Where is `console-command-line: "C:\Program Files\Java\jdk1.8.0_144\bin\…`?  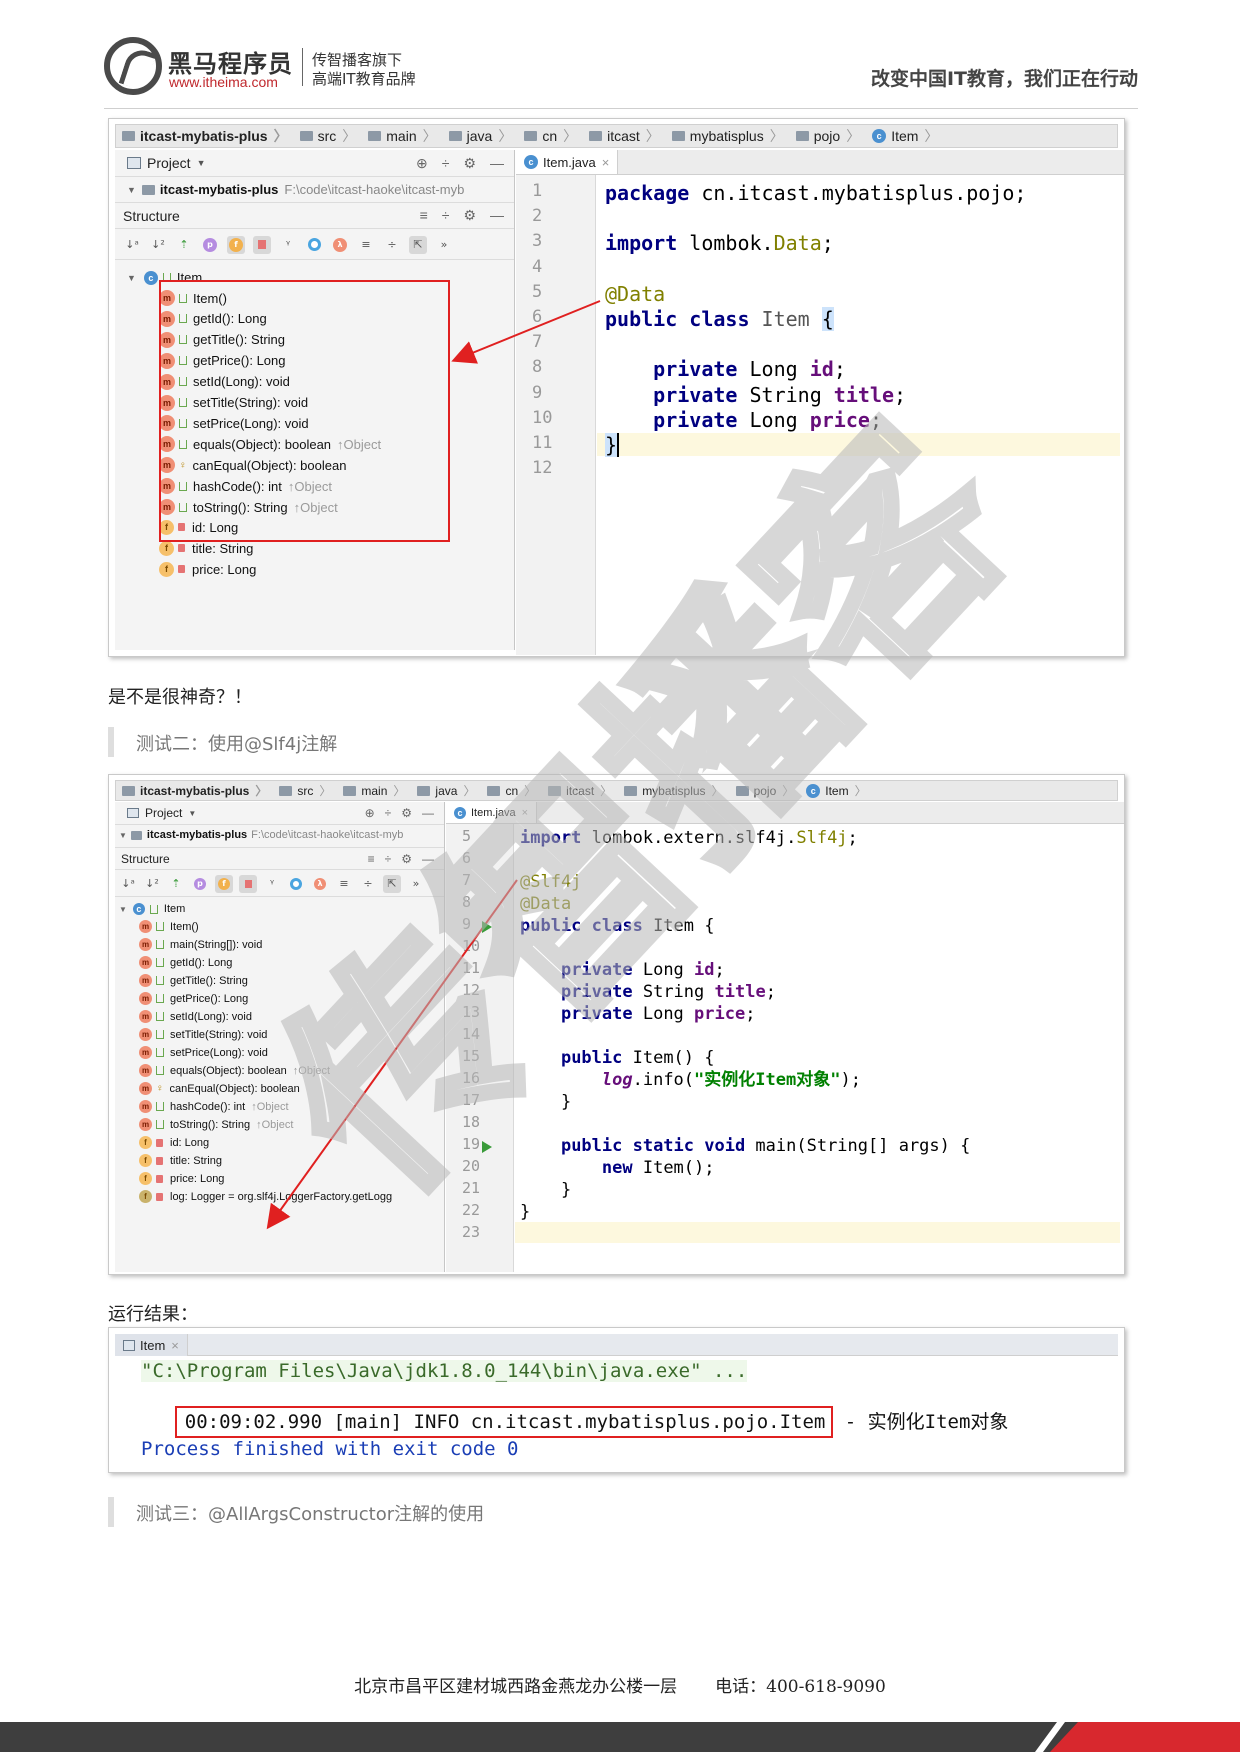
console-command-line: "C:\Program Files\Java\jdk1.8.0_144\bin\… is located at coordinates (444, 1371).